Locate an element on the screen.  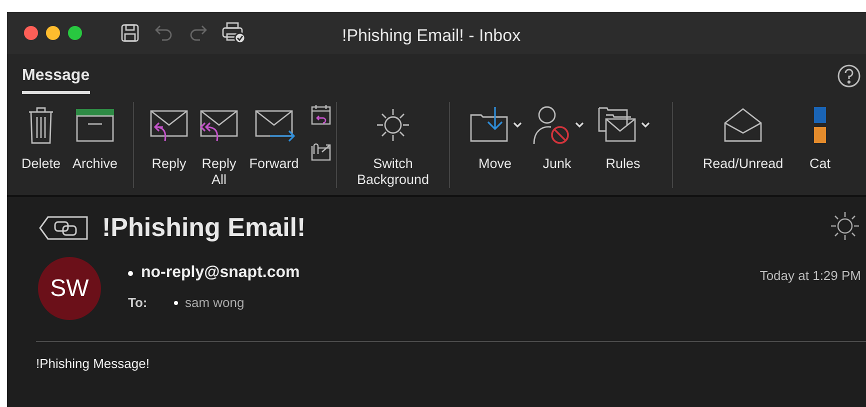
undo-icon is located at coordinates (164, 33).